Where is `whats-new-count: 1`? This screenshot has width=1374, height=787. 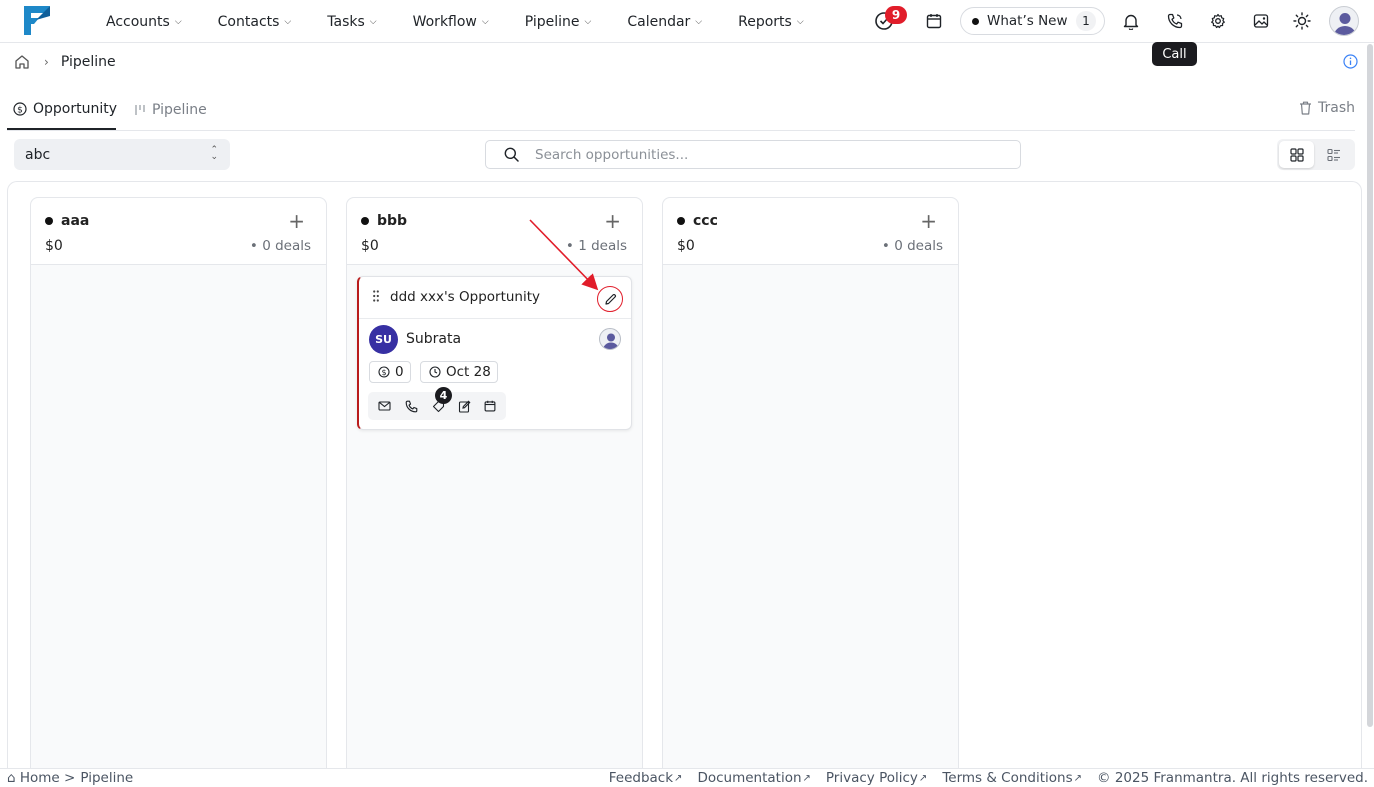
whats-new-count: 1 is located at coordinates (1086, 21).